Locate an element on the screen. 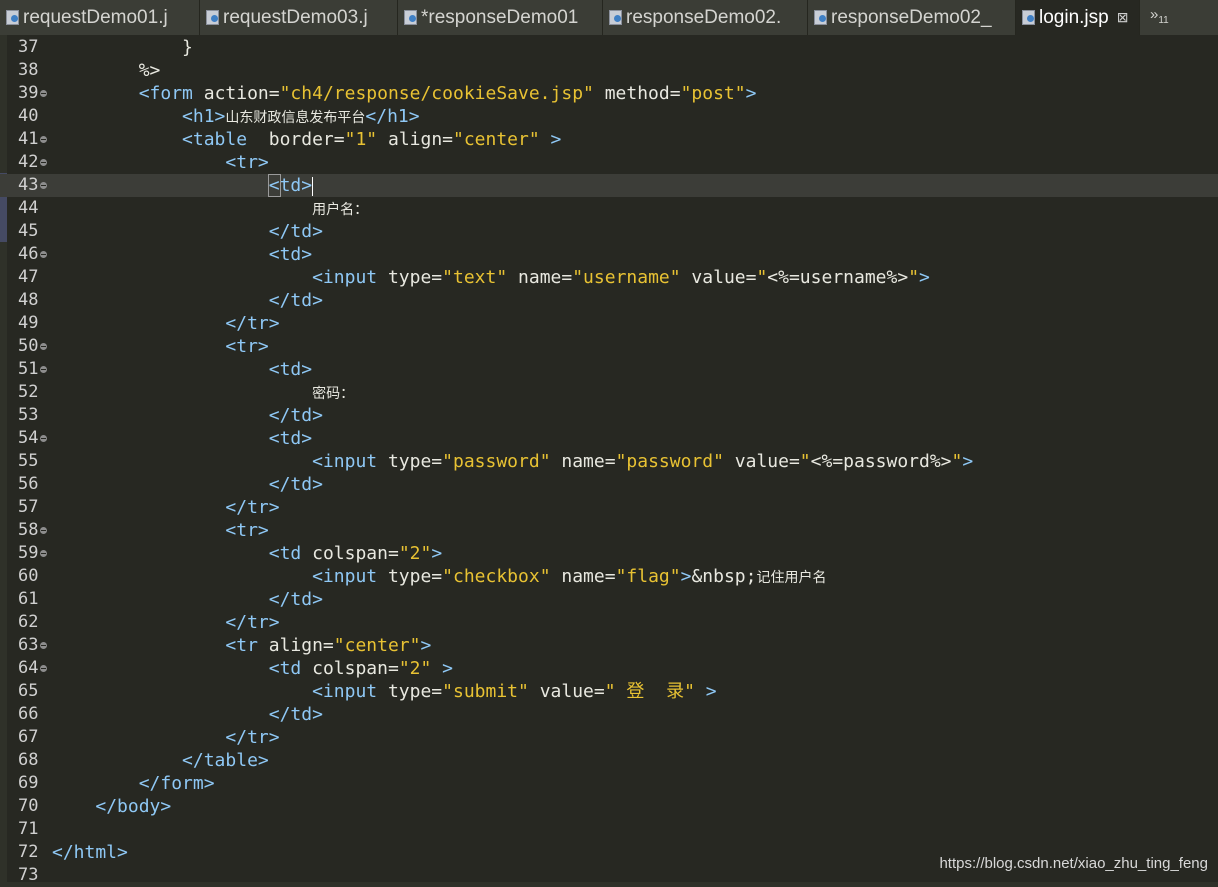  code-text: 密码： is located at coordinates (203, 393).